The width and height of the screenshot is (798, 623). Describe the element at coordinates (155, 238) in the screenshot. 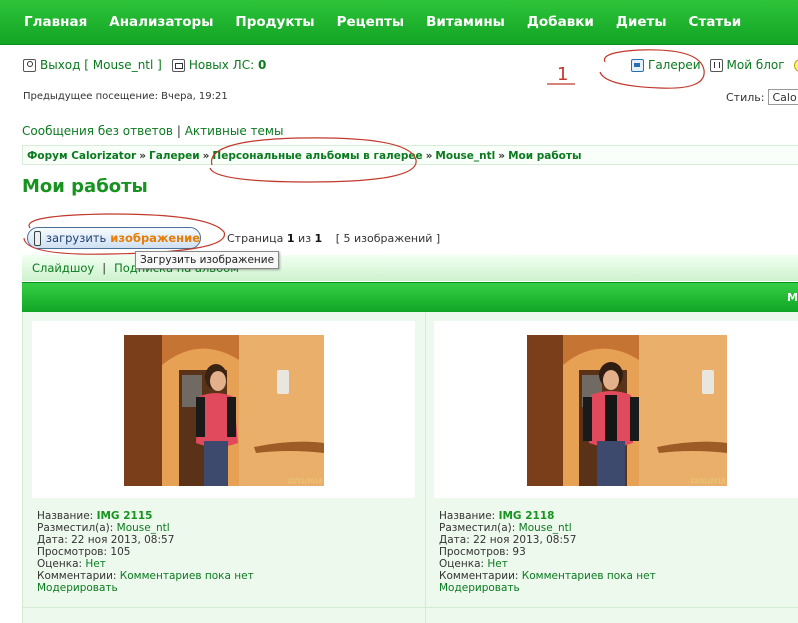

I see `upload-label-2: изображение` at that location.